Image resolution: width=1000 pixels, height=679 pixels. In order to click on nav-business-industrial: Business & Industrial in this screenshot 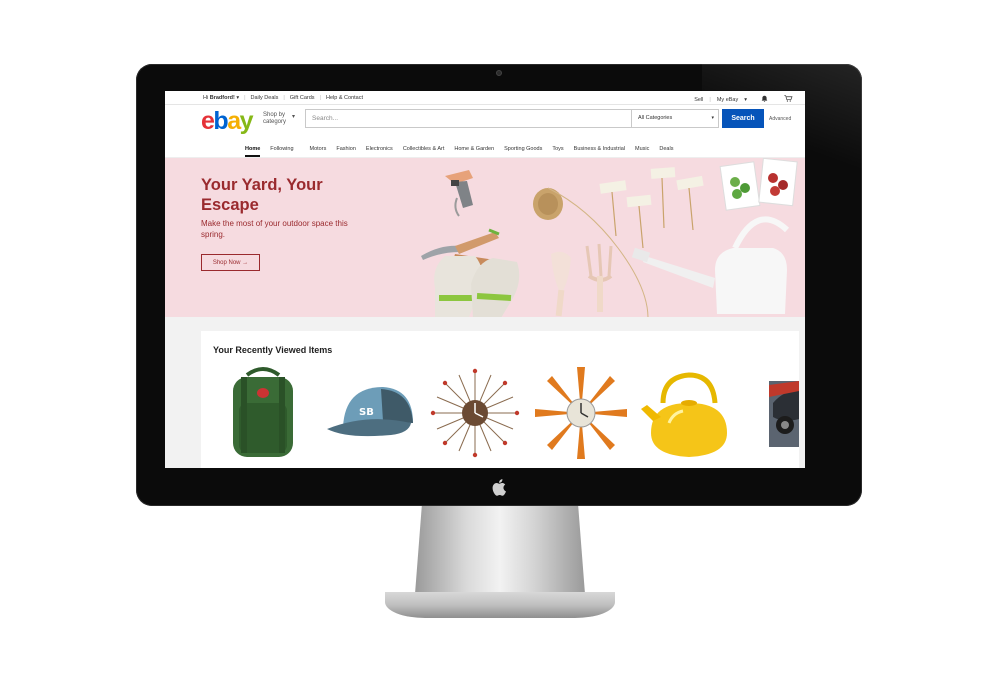, I will do `click(599, 149)`.